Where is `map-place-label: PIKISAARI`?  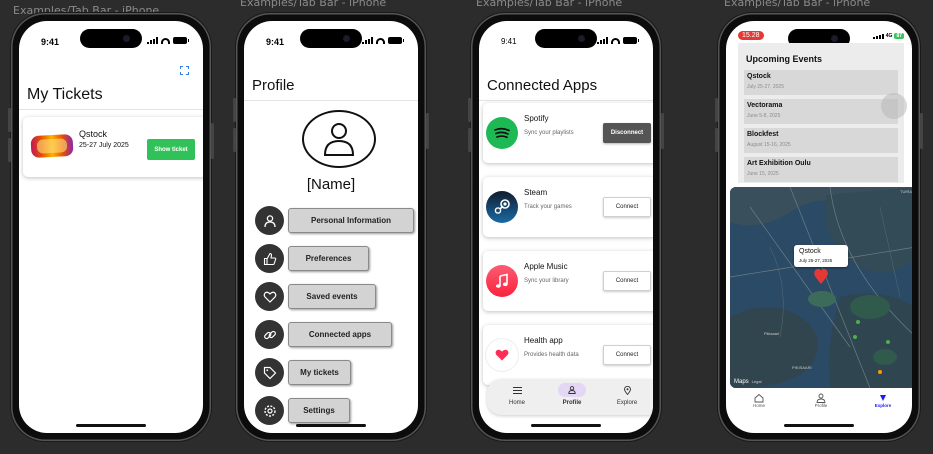 map-place-label: PIKISAARI is located at coordinates (802, 367).